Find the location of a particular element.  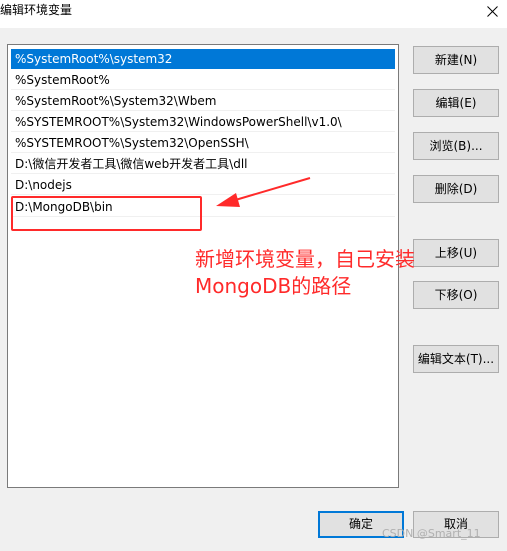

list-item: %SYSTEMROOT%\System32\OpenSSH\ is located at coordinates (203, 143).